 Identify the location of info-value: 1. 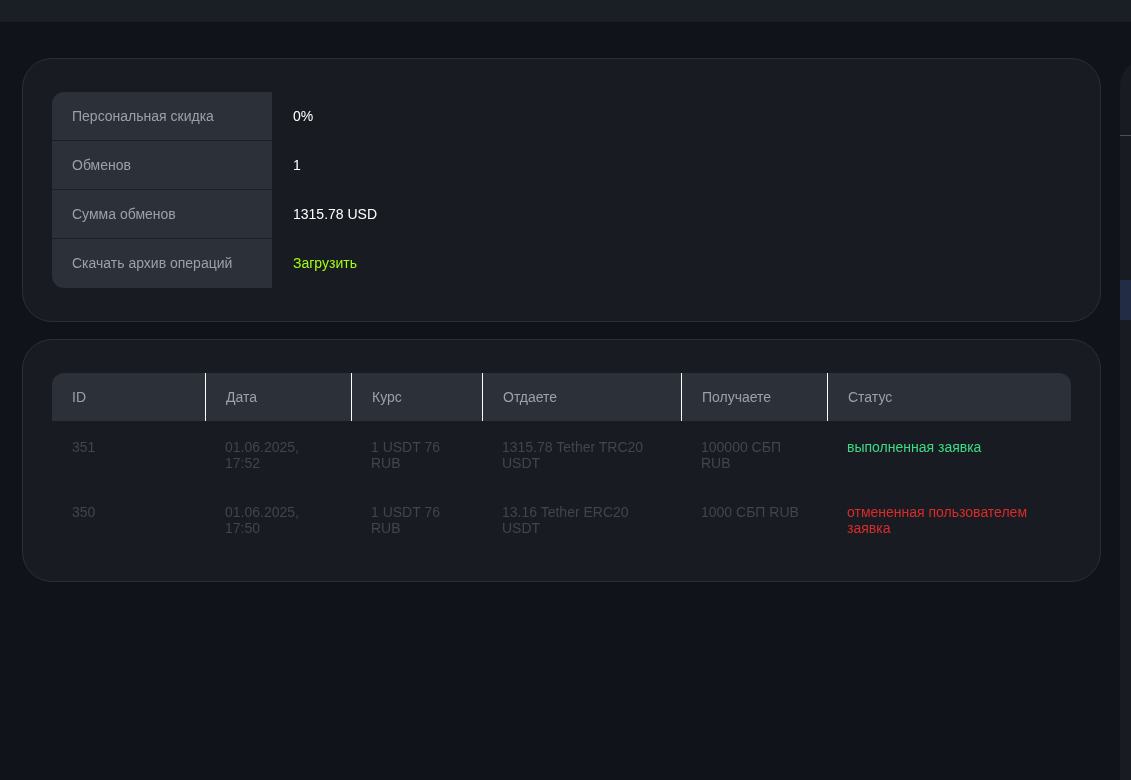
(297, 165).